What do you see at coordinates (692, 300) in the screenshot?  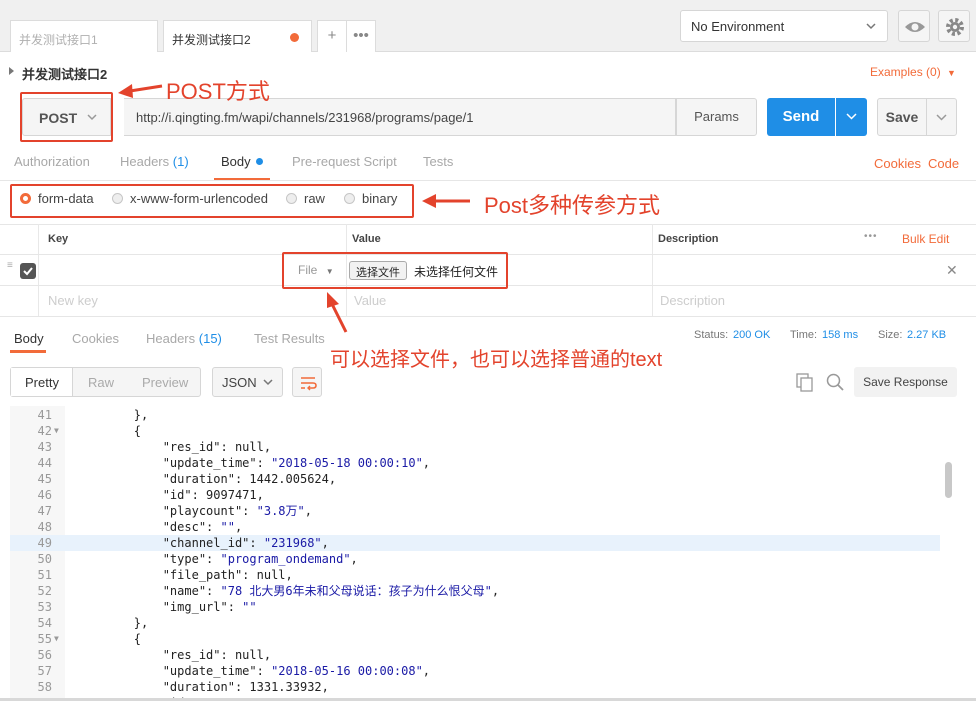 I see `new-description-input: Description` at bounding box center [692, 300].